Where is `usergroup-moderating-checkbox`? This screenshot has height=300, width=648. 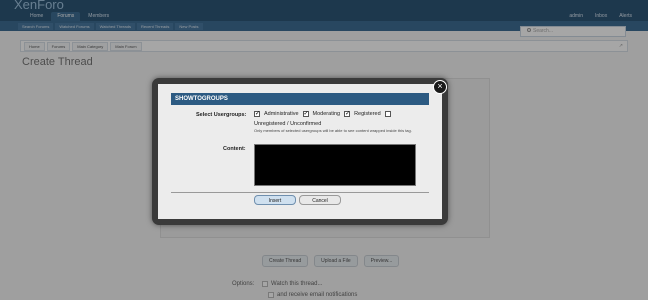 usergroup-moderating-checkbox is located at coordinates (305, 113).